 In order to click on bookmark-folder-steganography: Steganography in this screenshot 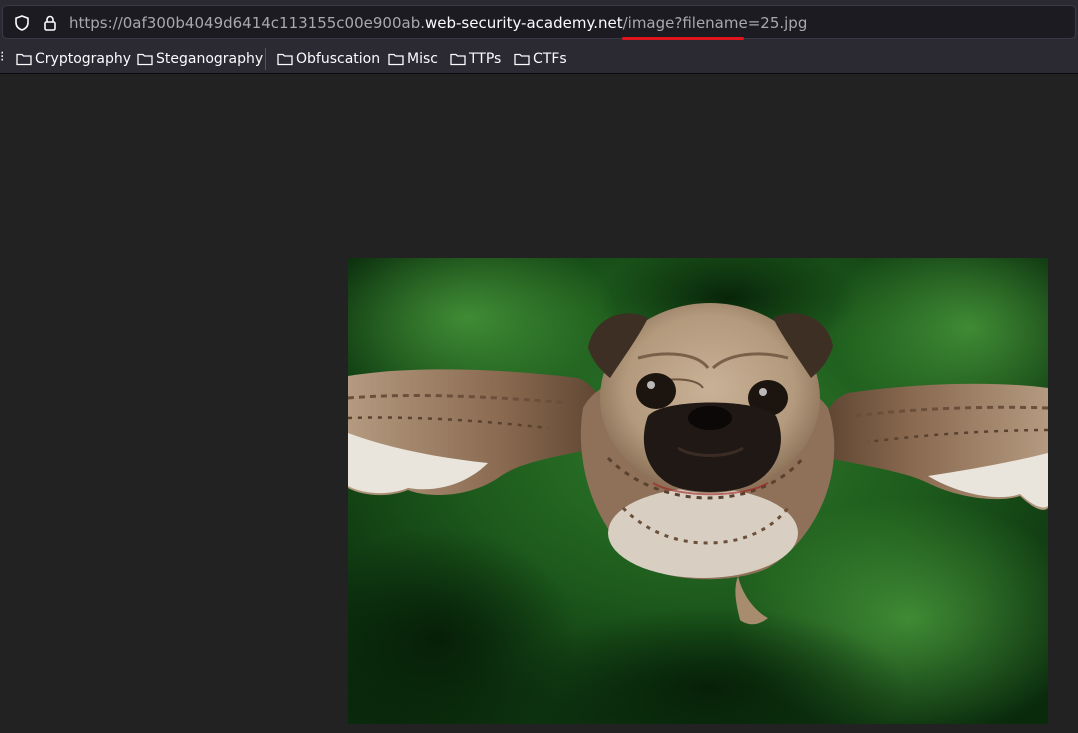, I will do `click(200, 59)`.